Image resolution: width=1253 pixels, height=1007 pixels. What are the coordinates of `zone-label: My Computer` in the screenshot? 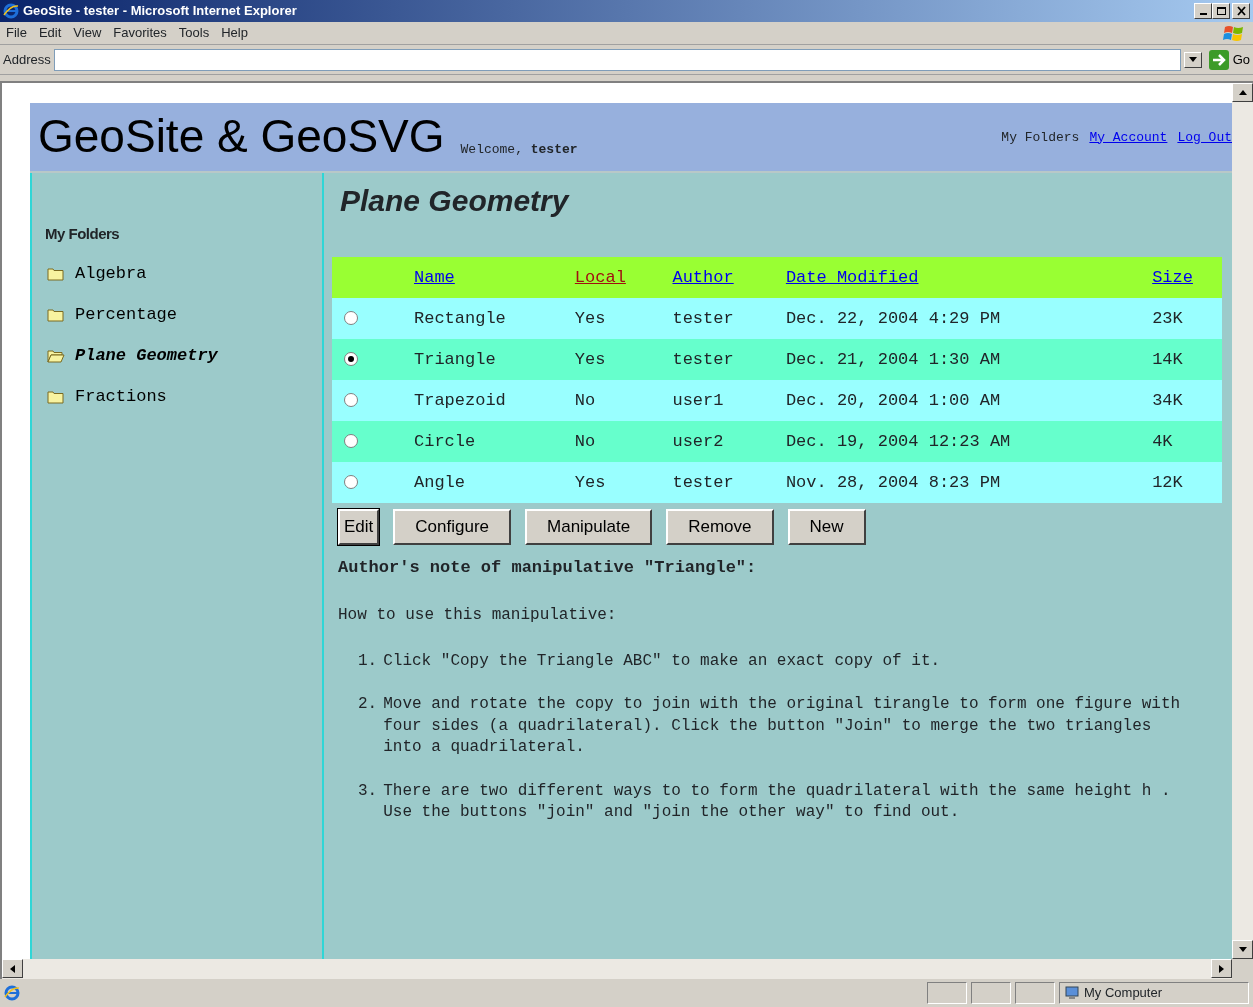 It's located at (1123, 993).